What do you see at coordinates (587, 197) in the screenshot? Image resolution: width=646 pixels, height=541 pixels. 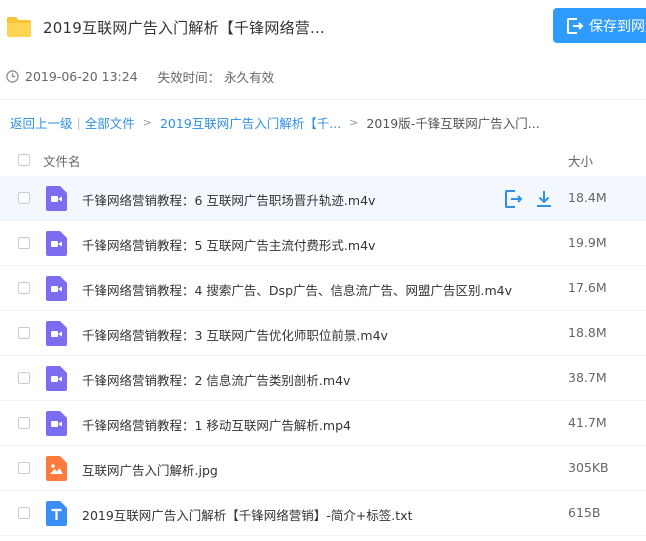 I see `file-size: 18.4M` at bounding box center [587, 197].